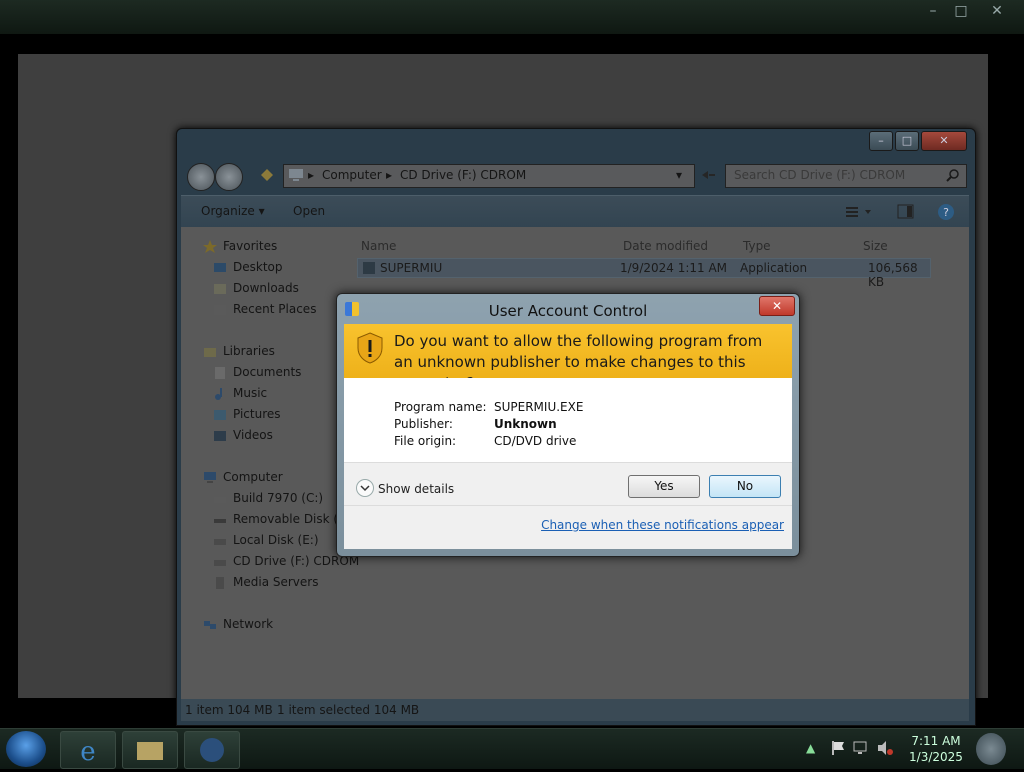 This screenshot has width=1024, height=772. Describe the element at coordinates (369, 268) in the screenshot. I see `application-icon` at that location.